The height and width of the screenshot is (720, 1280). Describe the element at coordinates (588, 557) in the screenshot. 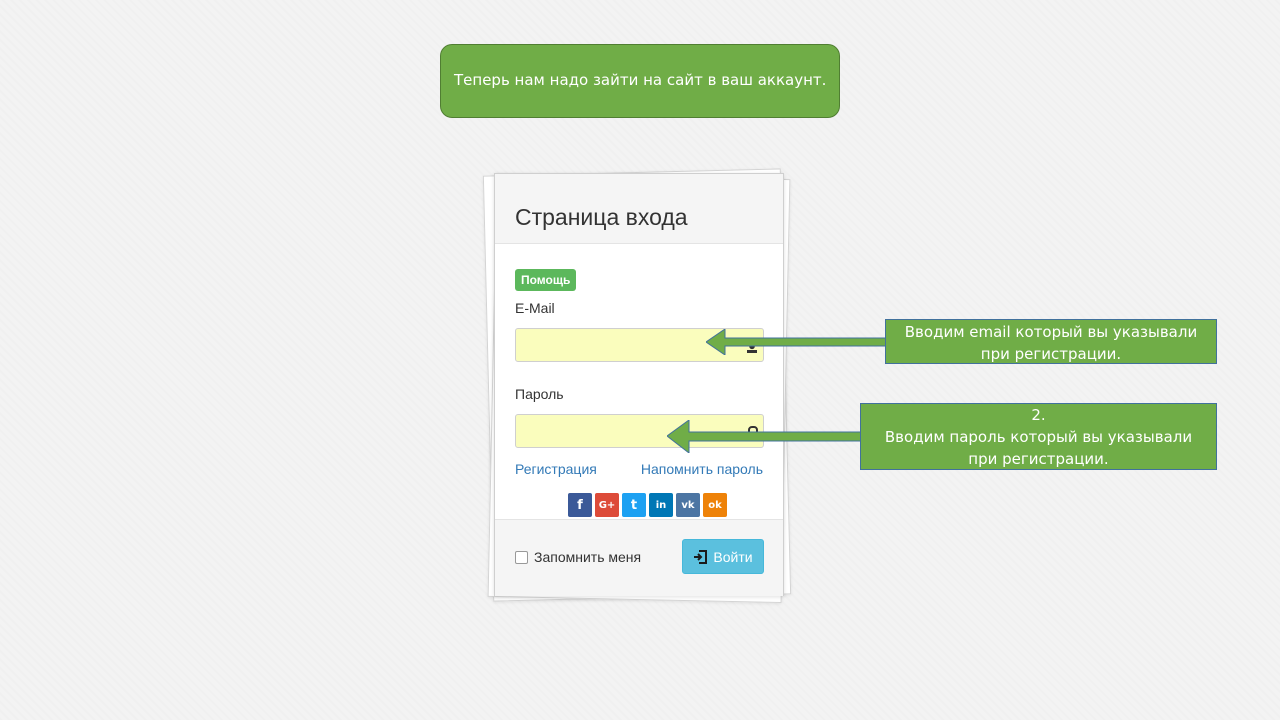

I see `remember-me-label: Запомнить меня` at that location.